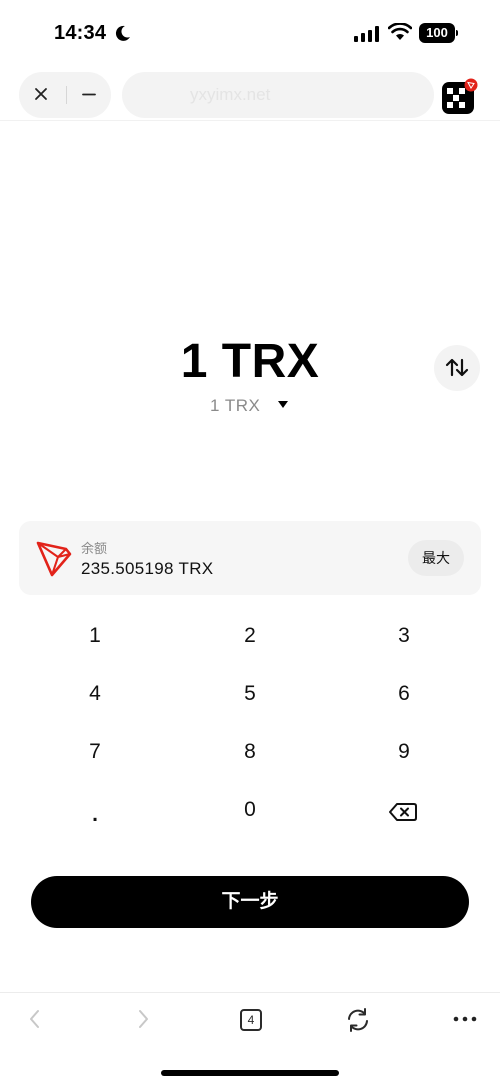 Image resolution: width=500 pixels, height=1084 pixels. I want to click on swap-icon, so click(457, 367).